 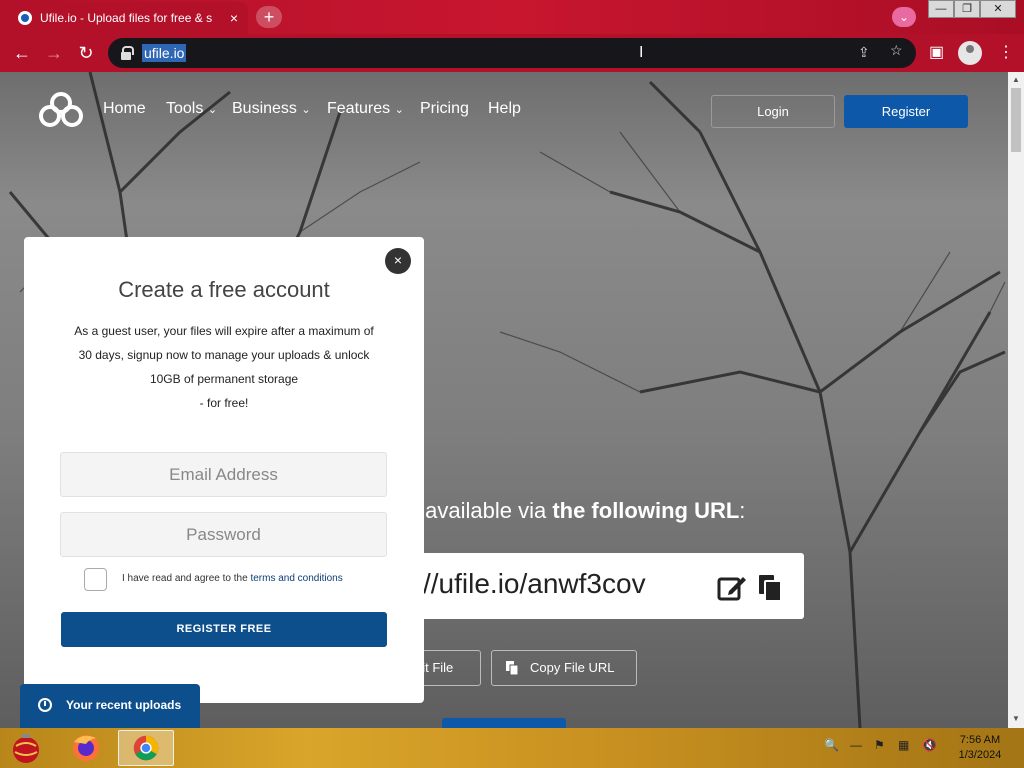 What do you see at coordinates (904, 17) in the screenshot?
I see `tab-search-icon: ⌄` at bounding box center [904, 17].